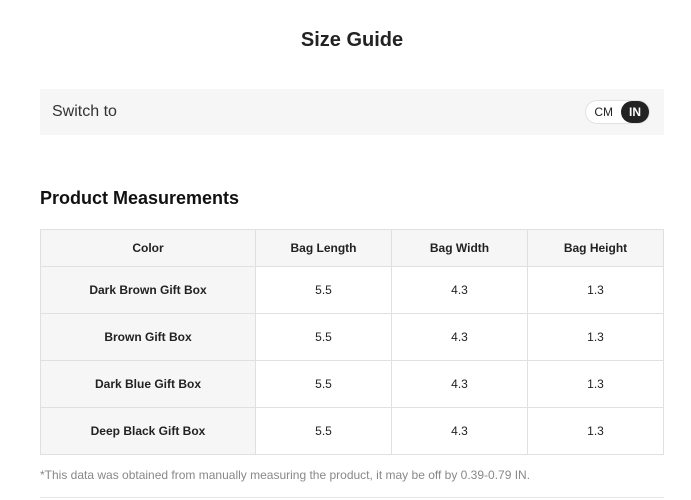 The height and width of the screenshot is (500, 691). I want to click on column-header-bag-width: Bag Width, so click(459, 248).